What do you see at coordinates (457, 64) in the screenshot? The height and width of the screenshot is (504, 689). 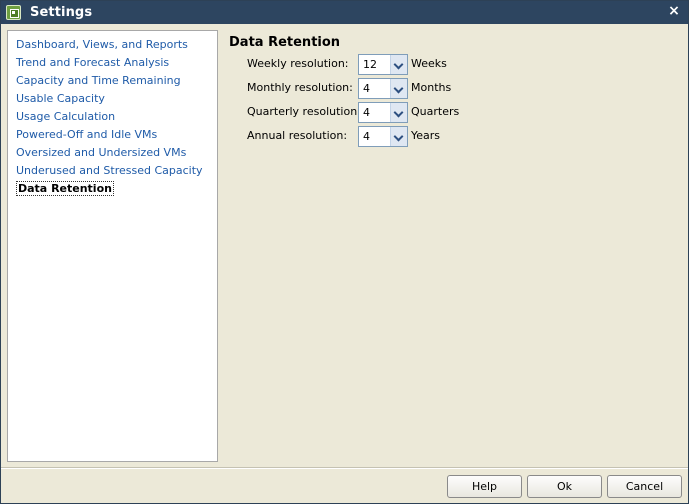 I see `weekly-resolution-row: Weekly resolution: 12 Weeks` at bounding box center [457, 64].